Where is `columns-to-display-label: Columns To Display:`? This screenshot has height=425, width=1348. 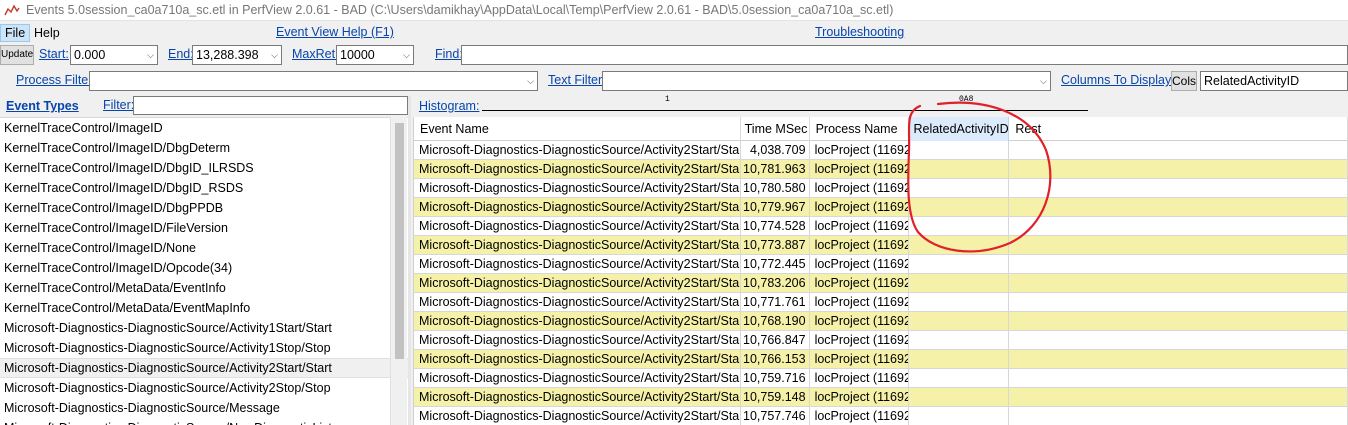 columns-to-display-label: Columns To Display: is located at coordinates (1118, 80).